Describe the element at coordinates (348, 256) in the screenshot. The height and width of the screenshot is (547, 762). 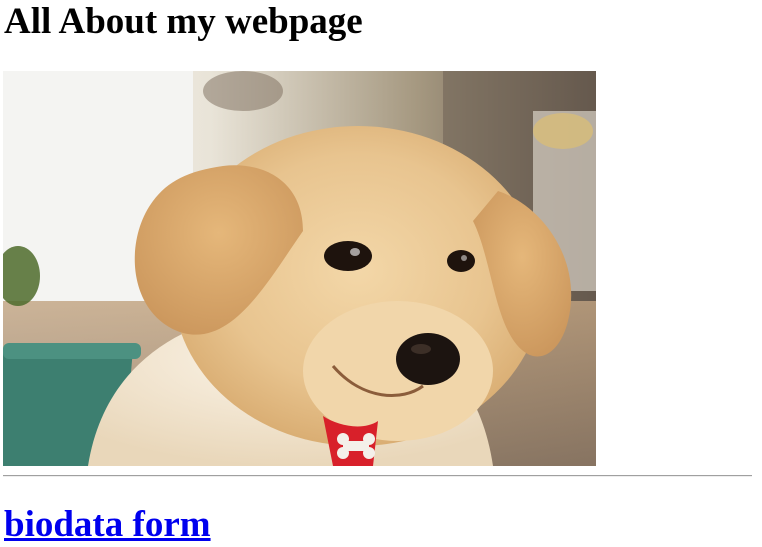
I see `left-eye` at that location.